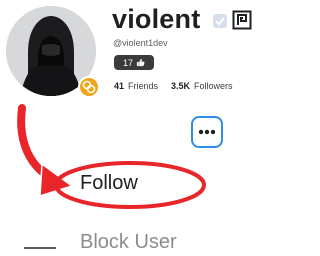  I want to click on annotation-arrow, so click(44, 149).